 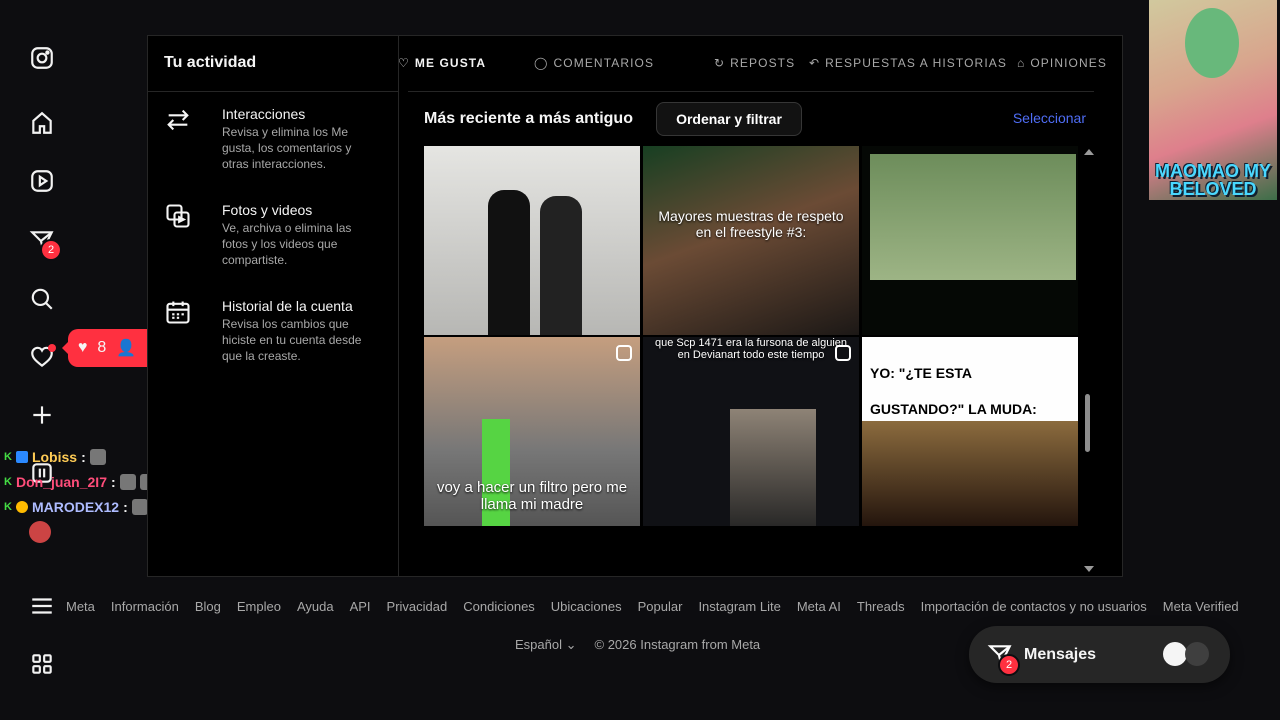 I want to click on tab-label: ME GUSTA, so click(x=450, y=63).